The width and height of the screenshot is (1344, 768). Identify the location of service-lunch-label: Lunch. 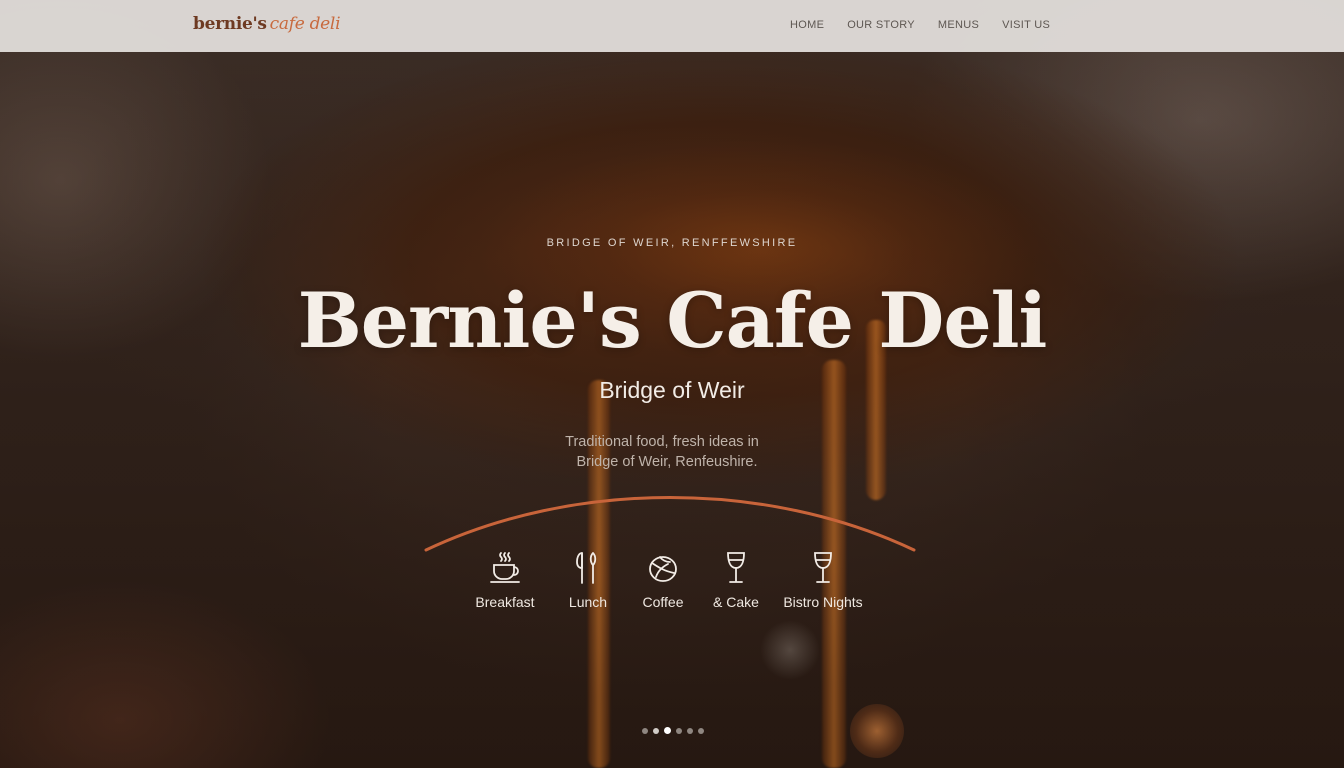
(588, 602).